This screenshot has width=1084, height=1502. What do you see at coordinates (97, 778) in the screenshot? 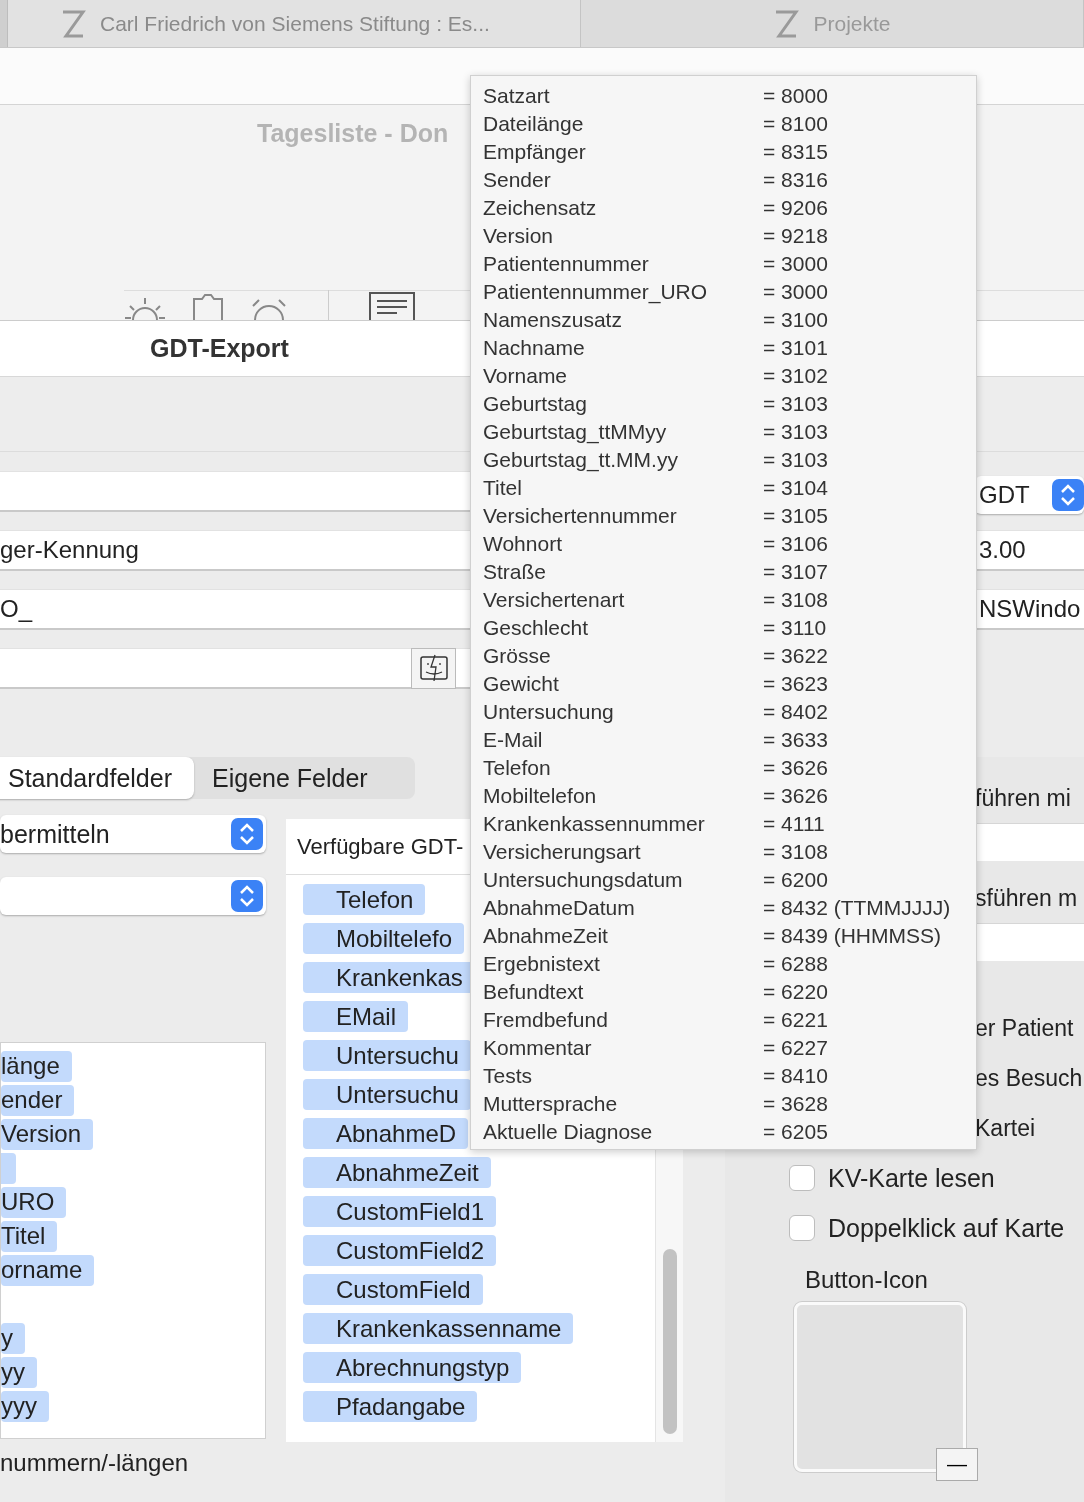
I see `segment-tab: Standardfelder` at bounding box center [97, 778].